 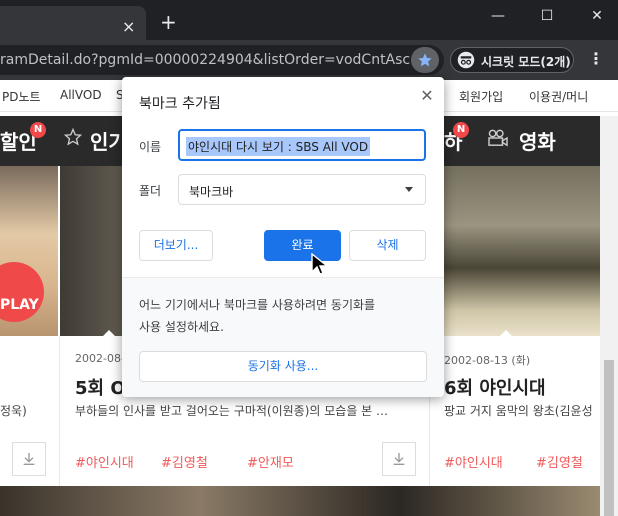 What do you see at coordinates (128, 27) in the screenshot?
I see `tab-close-icon: ×` at bounding box center [128, 27].